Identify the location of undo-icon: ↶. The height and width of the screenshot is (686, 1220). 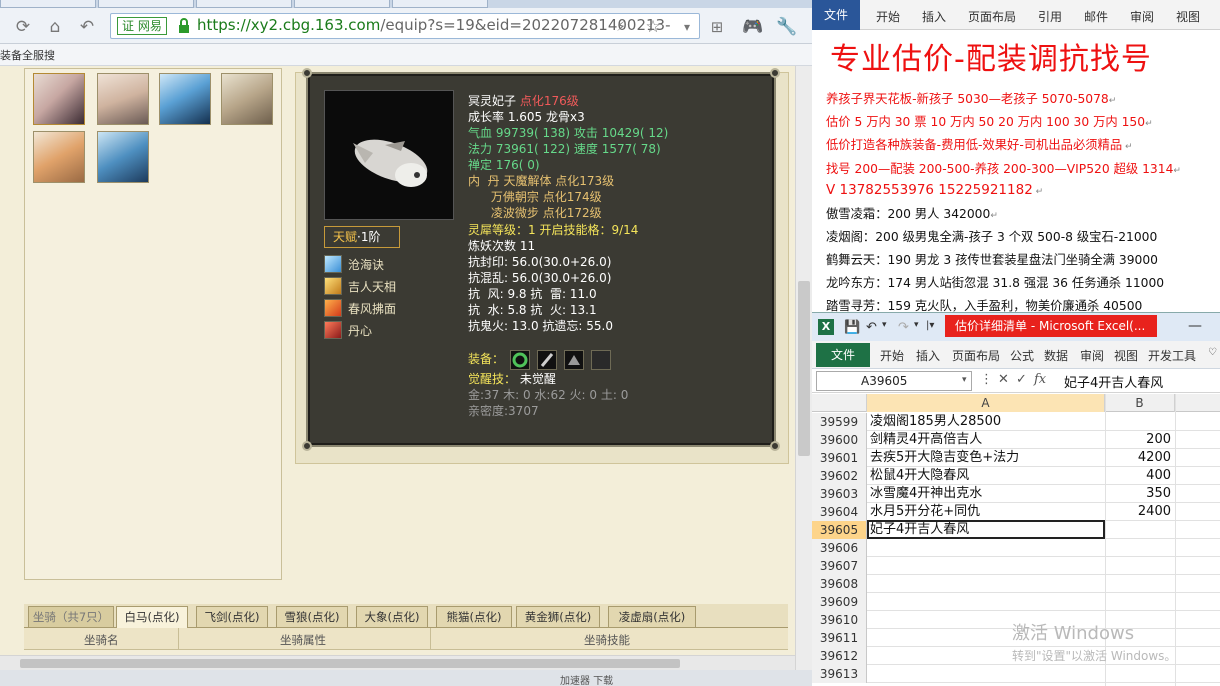
(871, 327).